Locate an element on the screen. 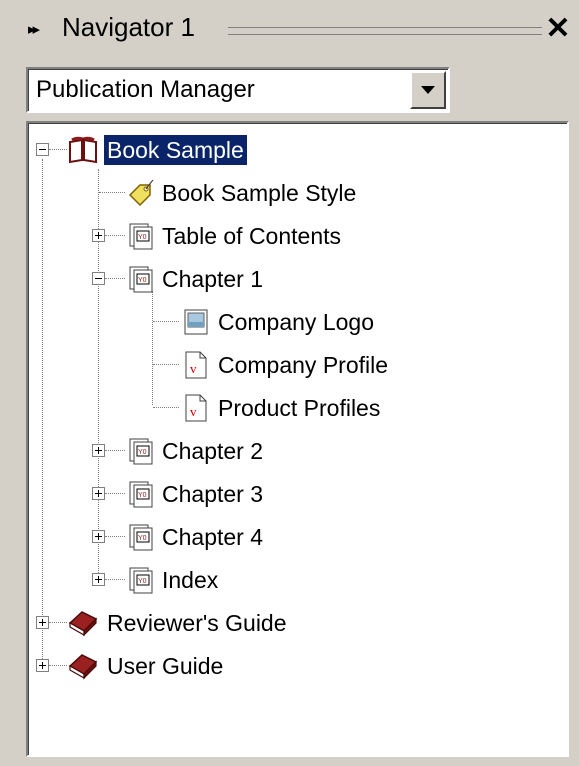 The width and height of the screenshot is (579, 766). tree-node-product-profiles: v Product Profiles is located at coordinates (253, 413).